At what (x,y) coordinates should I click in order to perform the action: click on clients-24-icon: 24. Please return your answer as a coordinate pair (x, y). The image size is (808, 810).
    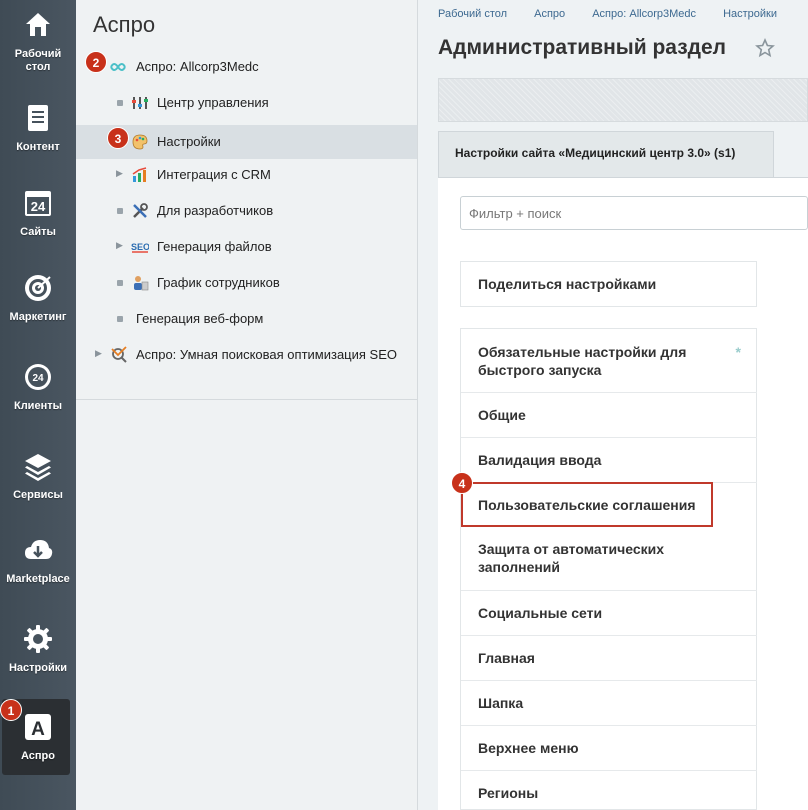
    Looking at the image, I should click on (38, 377).